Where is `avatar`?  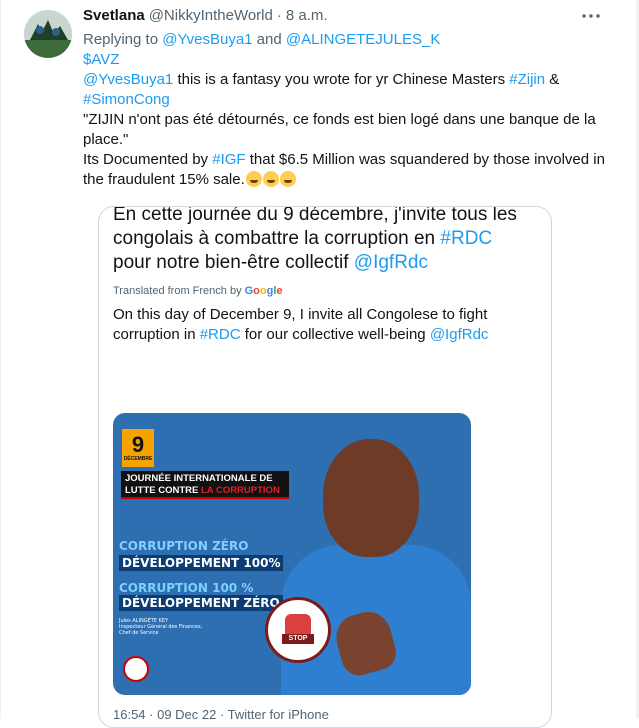 avatar is located at coordinates (48, 34).